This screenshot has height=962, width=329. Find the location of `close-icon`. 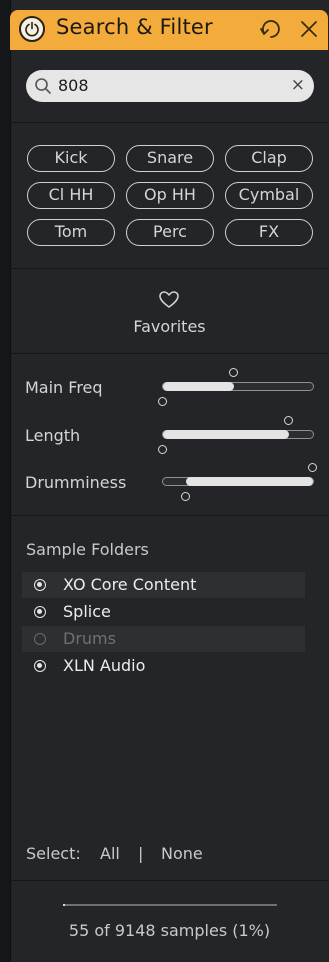

close-icon is located at coordinates (309, 29).